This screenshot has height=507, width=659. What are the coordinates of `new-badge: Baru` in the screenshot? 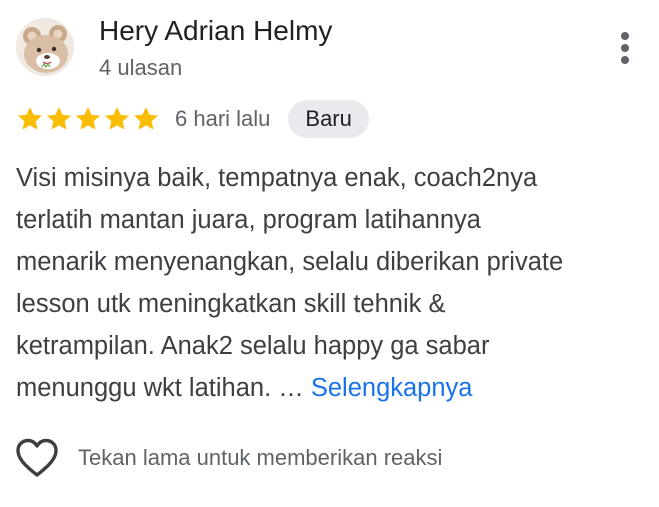 It's located at (328, 119).